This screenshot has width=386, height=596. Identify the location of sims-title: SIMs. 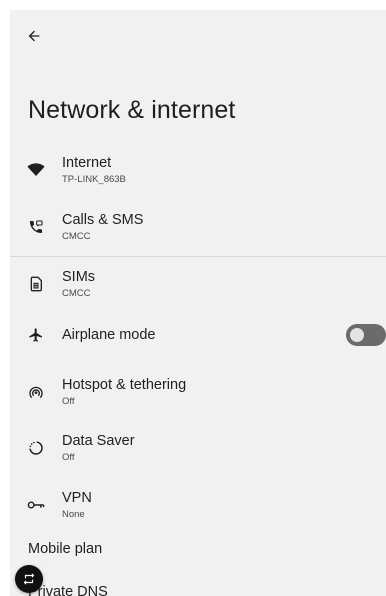
(79, 277).